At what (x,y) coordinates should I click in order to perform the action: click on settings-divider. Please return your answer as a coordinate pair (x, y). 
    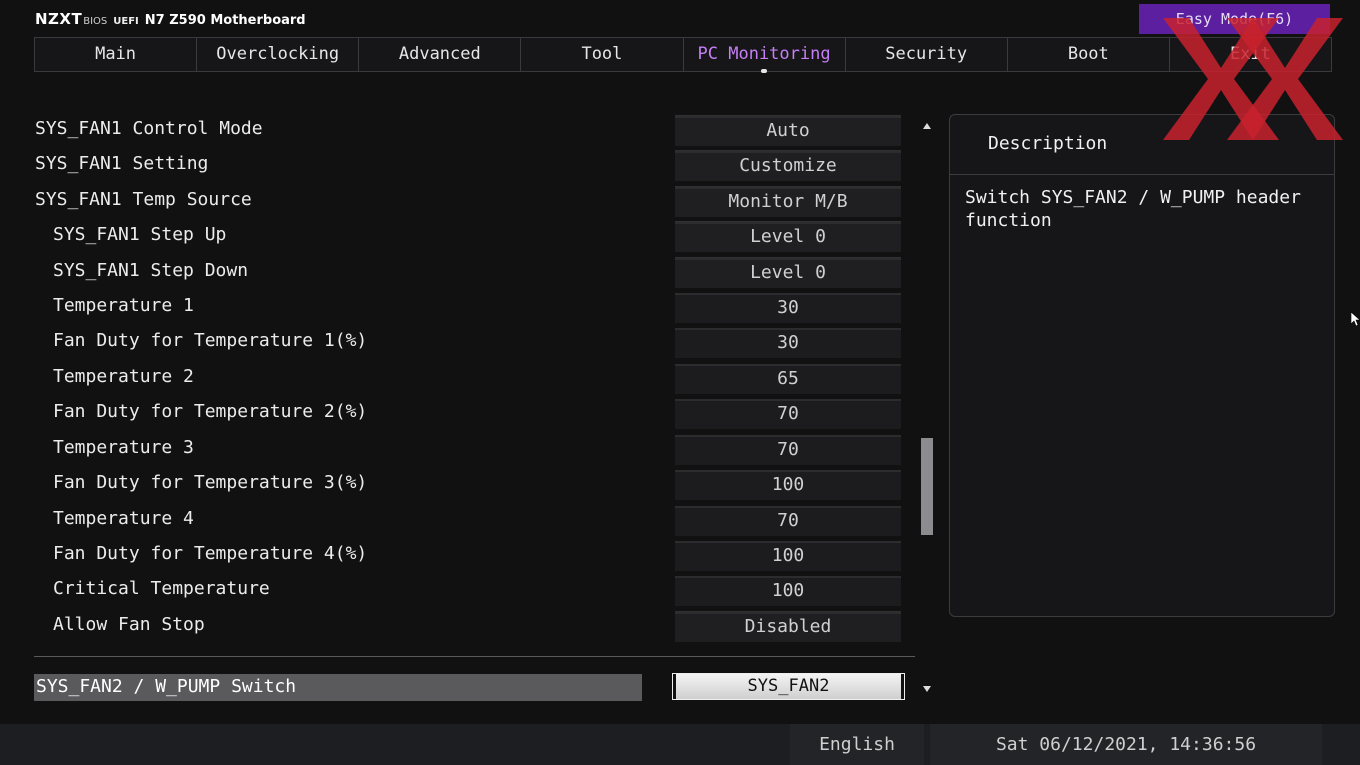
    Looking at the image, I should click on (474, 656).